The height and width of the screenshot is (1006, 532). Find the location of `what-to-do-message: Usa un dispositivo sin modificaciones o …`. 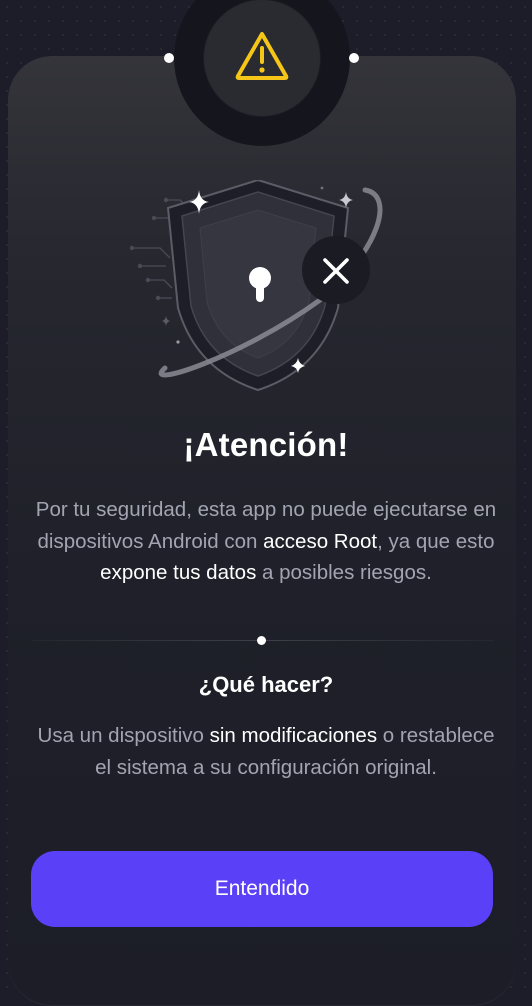

what-to-do-message: Usa un dispositivo sin modificaciones o … is located at coordinates (266, 751).